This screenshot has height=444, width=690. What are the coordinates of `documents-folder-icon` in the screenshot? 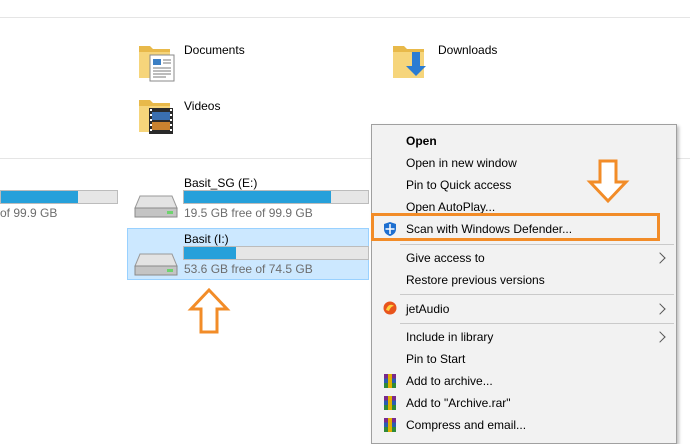 It's located at (157, 64).